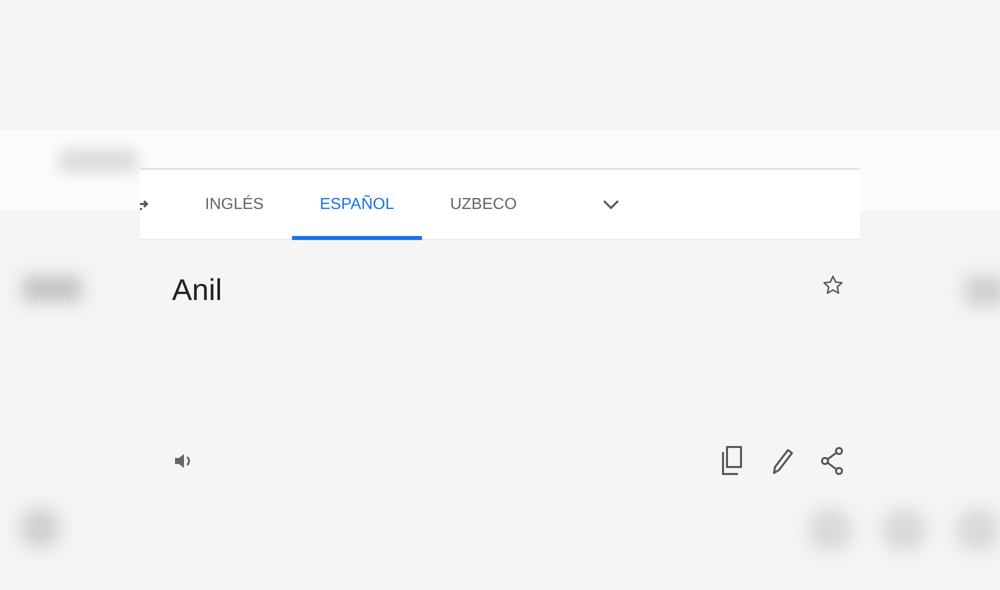  I want to click on language-tab: INGLÉS, so click(233, 205).